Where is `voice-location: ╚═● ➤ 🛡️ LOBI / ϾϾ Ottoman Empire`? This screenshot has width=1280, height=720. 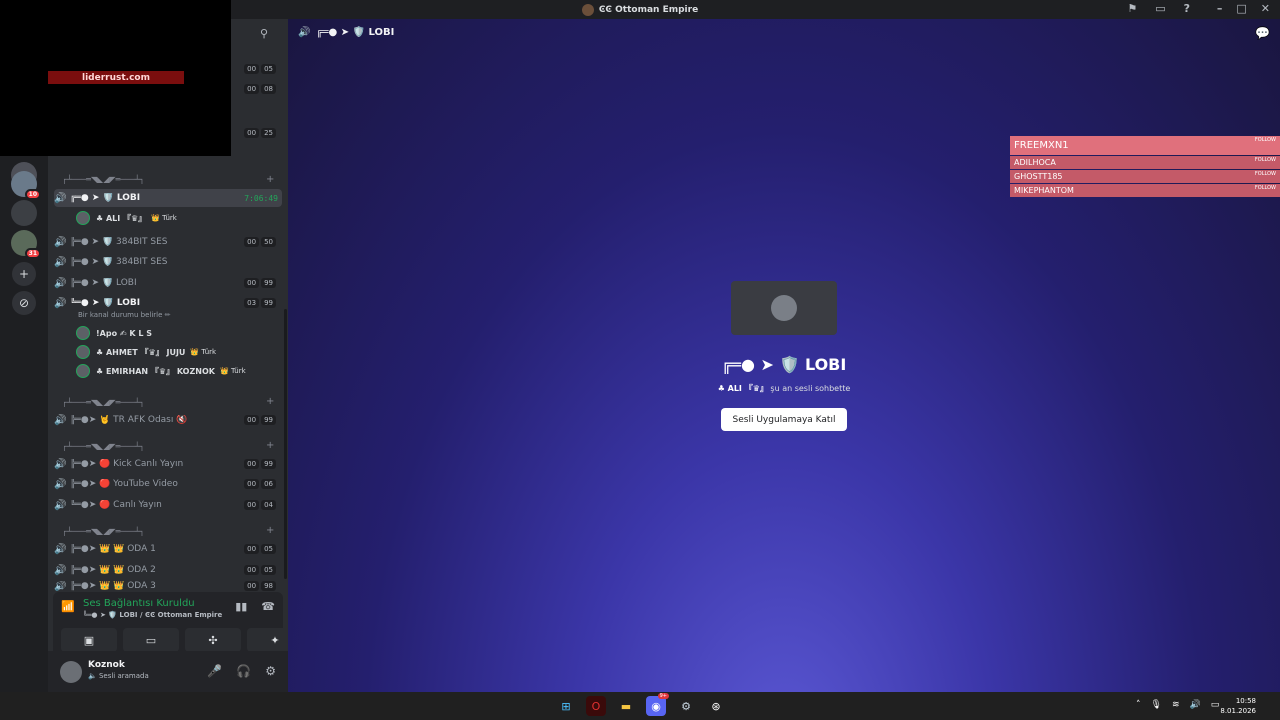 voice-location: ╚═● ➤ 🛡️ LOBI / ϾϾ Ottoman Empire is located at coordinates (152, 615).